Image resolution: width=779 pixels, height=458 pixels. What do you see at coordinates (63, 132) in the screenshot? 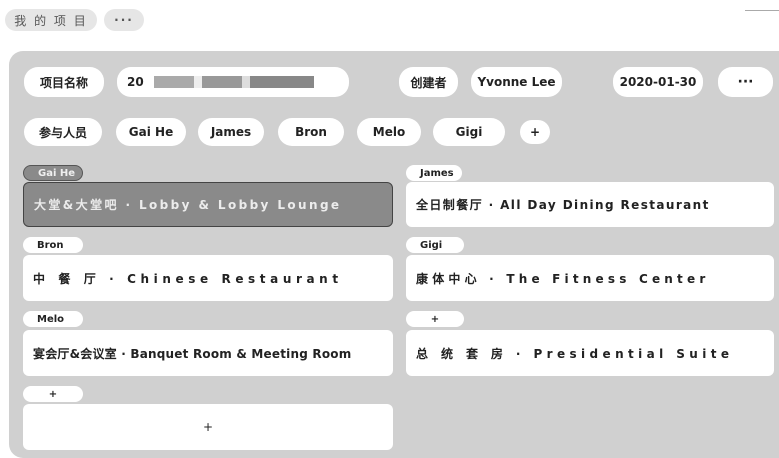
I see `members-label: 参与人员` at bounding box center [63, 132].